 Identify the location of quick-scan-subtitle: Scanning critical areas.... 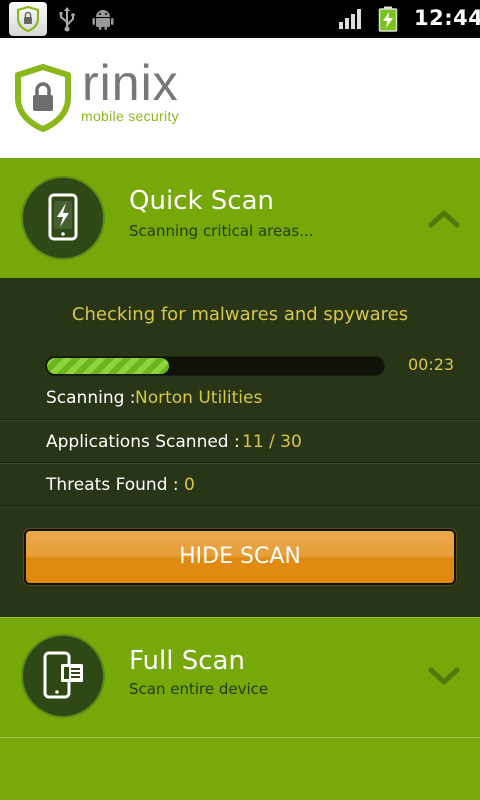
(221, 231).